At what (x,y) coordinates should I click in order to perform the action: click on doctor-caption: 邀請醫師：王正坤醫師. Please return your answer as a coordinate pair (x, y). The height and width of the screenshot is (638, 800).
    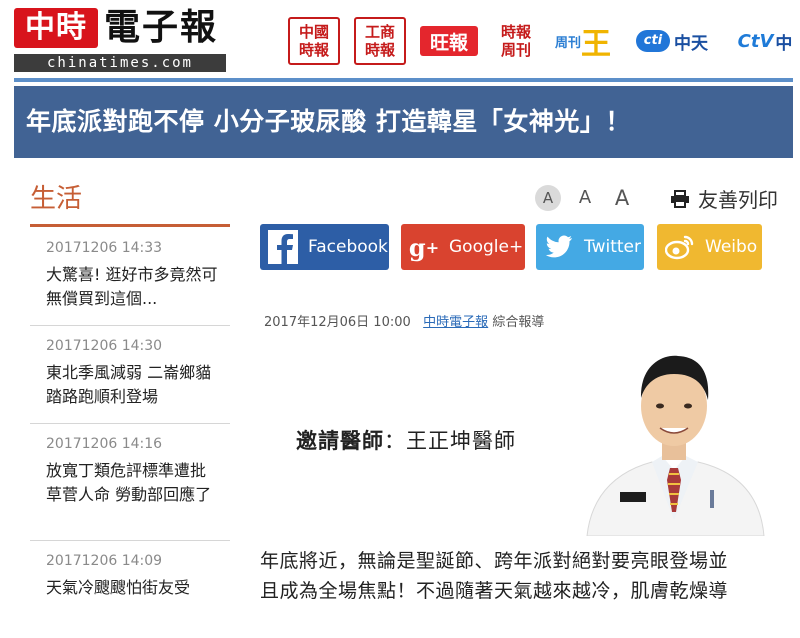
    Looking at the image, I should click on (406, 440).